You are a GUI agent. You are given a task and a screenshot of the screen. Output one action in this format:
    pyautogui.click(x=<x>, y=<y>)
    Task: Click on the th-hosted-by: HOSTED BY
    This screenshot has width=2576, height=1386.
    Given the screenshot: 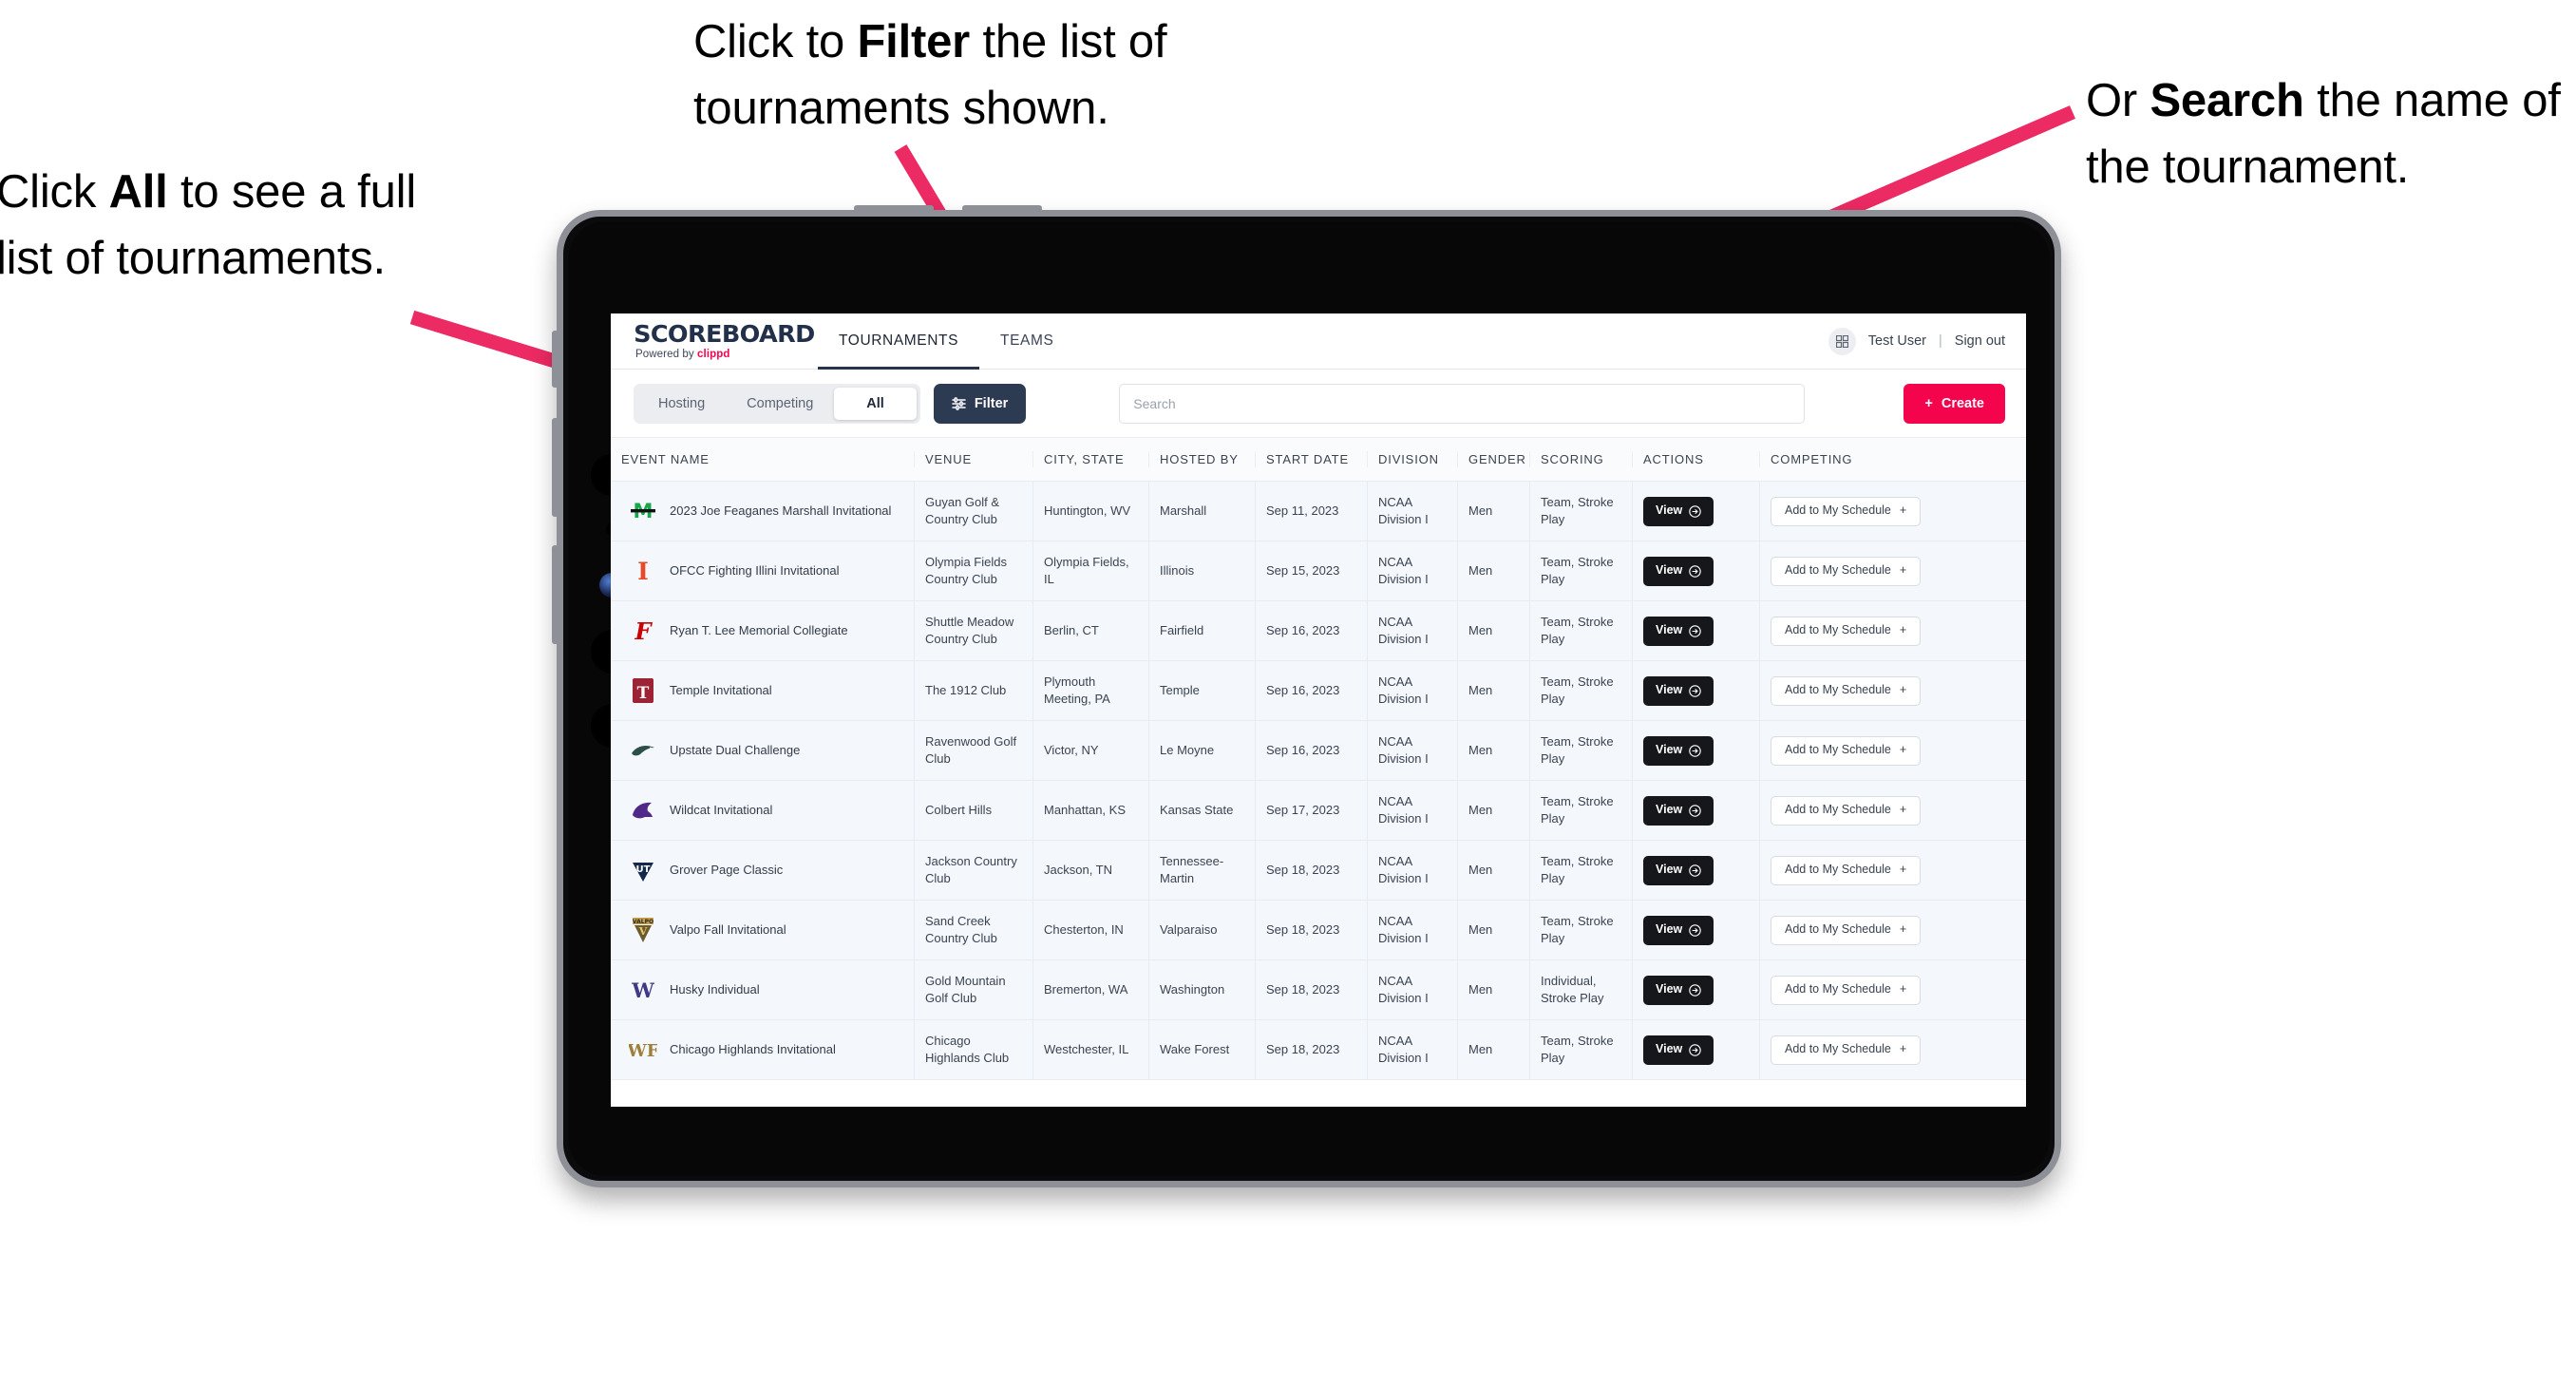 What is the action you would take?
    pyautogui.click(x=1202, y=459)
    